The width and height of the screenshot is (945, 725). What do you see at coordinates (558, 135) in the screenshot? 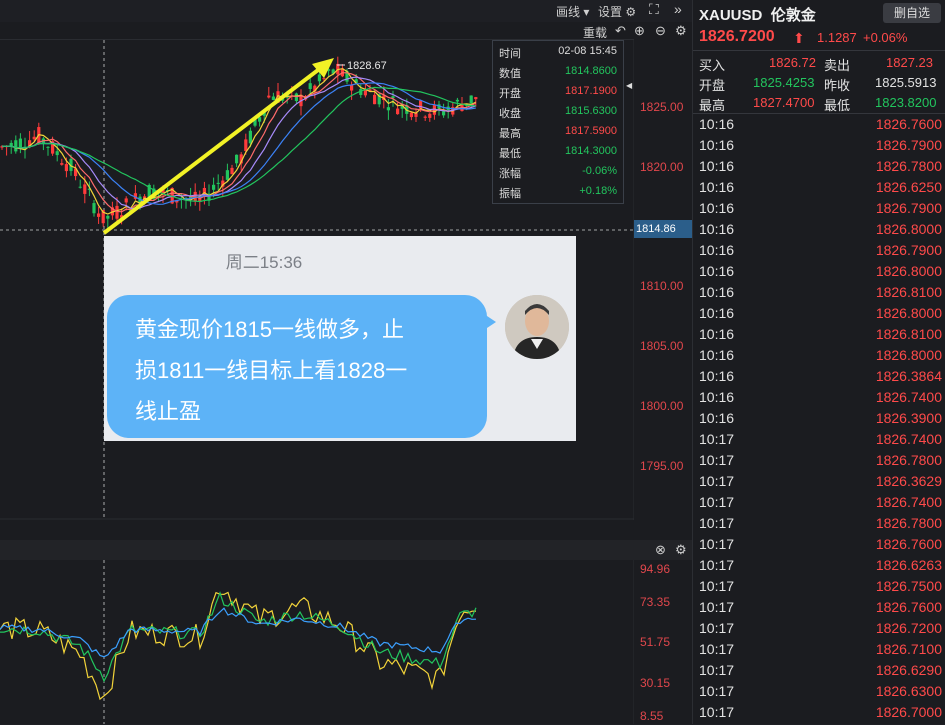
I see `tooltip-row: 最高 1817.5900` at bounding box center [558, 135].